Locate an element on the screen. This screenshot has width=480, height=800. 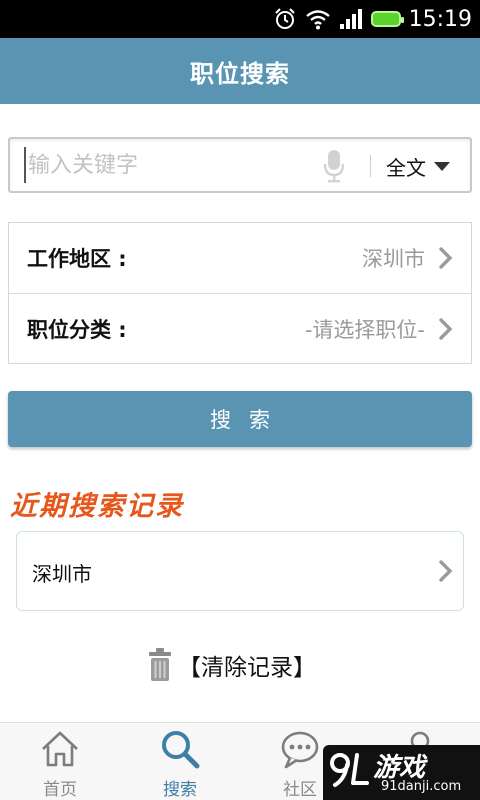
clear-history-label: 【清除记录】 is located at coordinates (247, 668).